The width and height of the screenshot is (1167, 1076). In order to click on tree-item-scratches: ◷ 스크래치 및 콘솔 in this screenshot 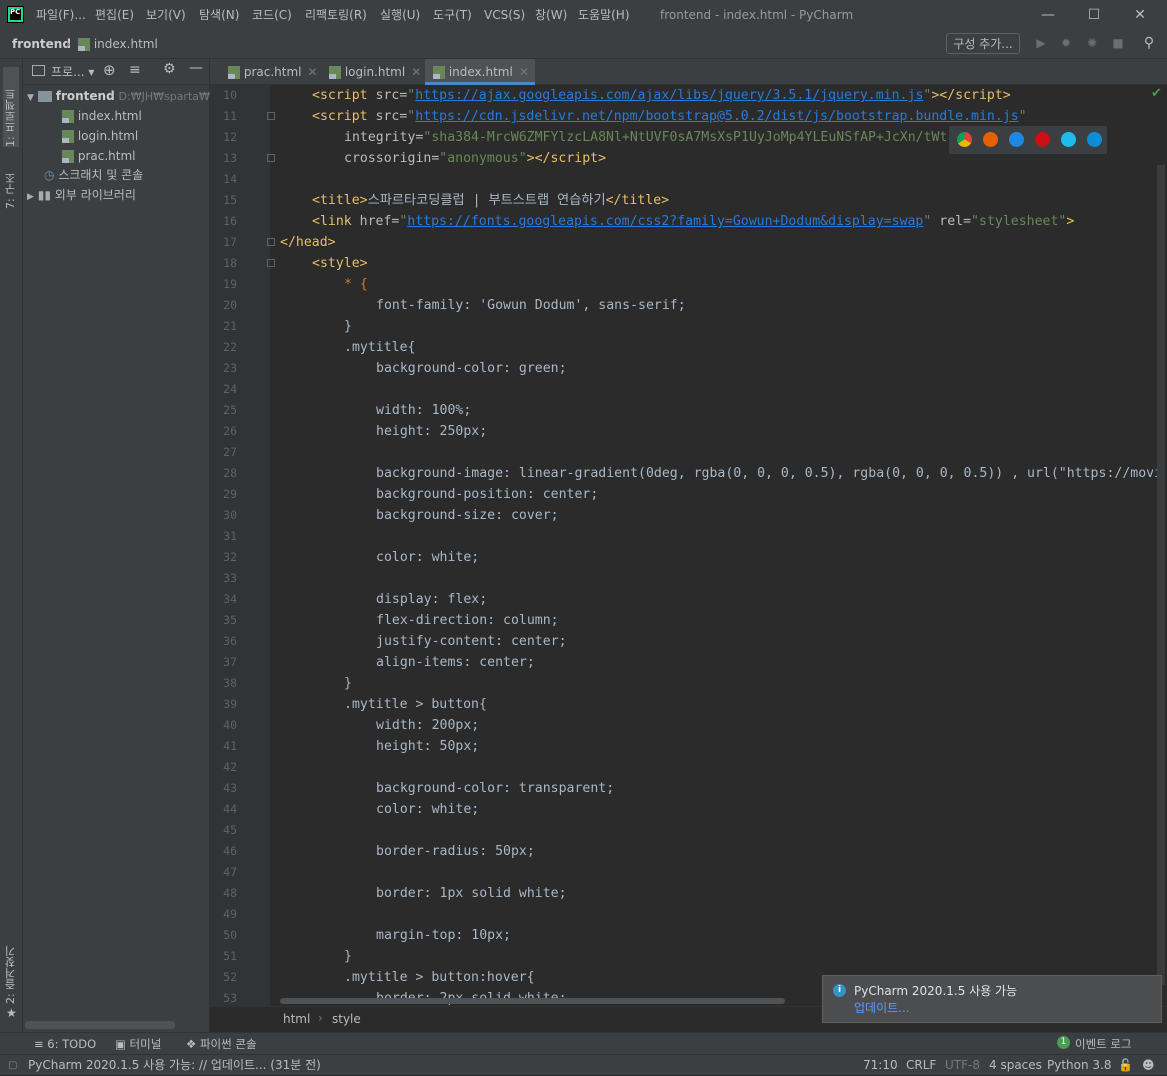, I will do `click(93, 175)`.